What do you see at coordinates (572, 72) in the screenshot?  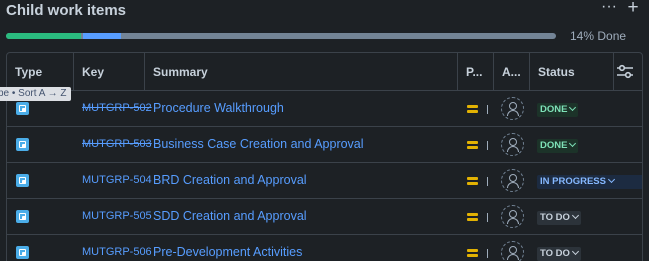 I see `column-header-status: Status` at bounding box center [572, 72].